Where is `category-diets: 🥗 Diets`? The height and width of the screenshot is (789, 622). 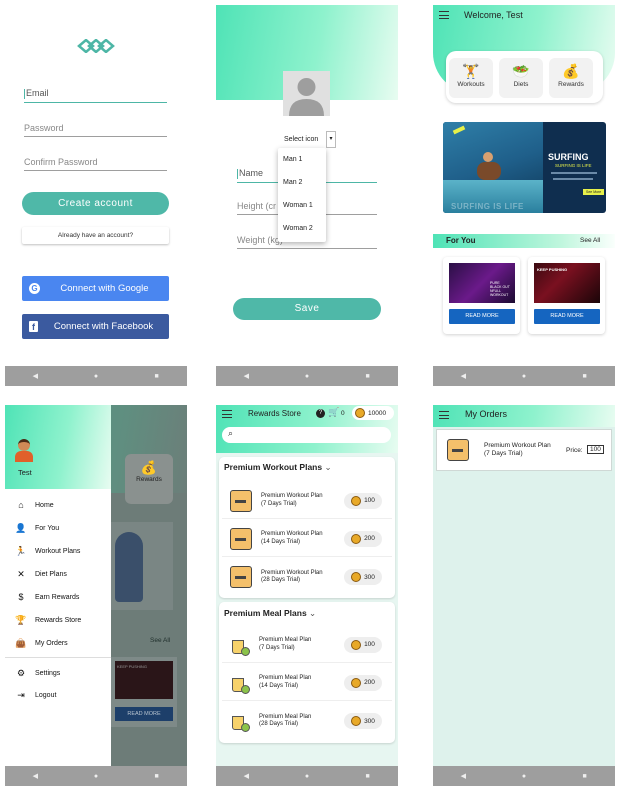
category-diets: 🥗 Diets is located at coordinates (521, 78).